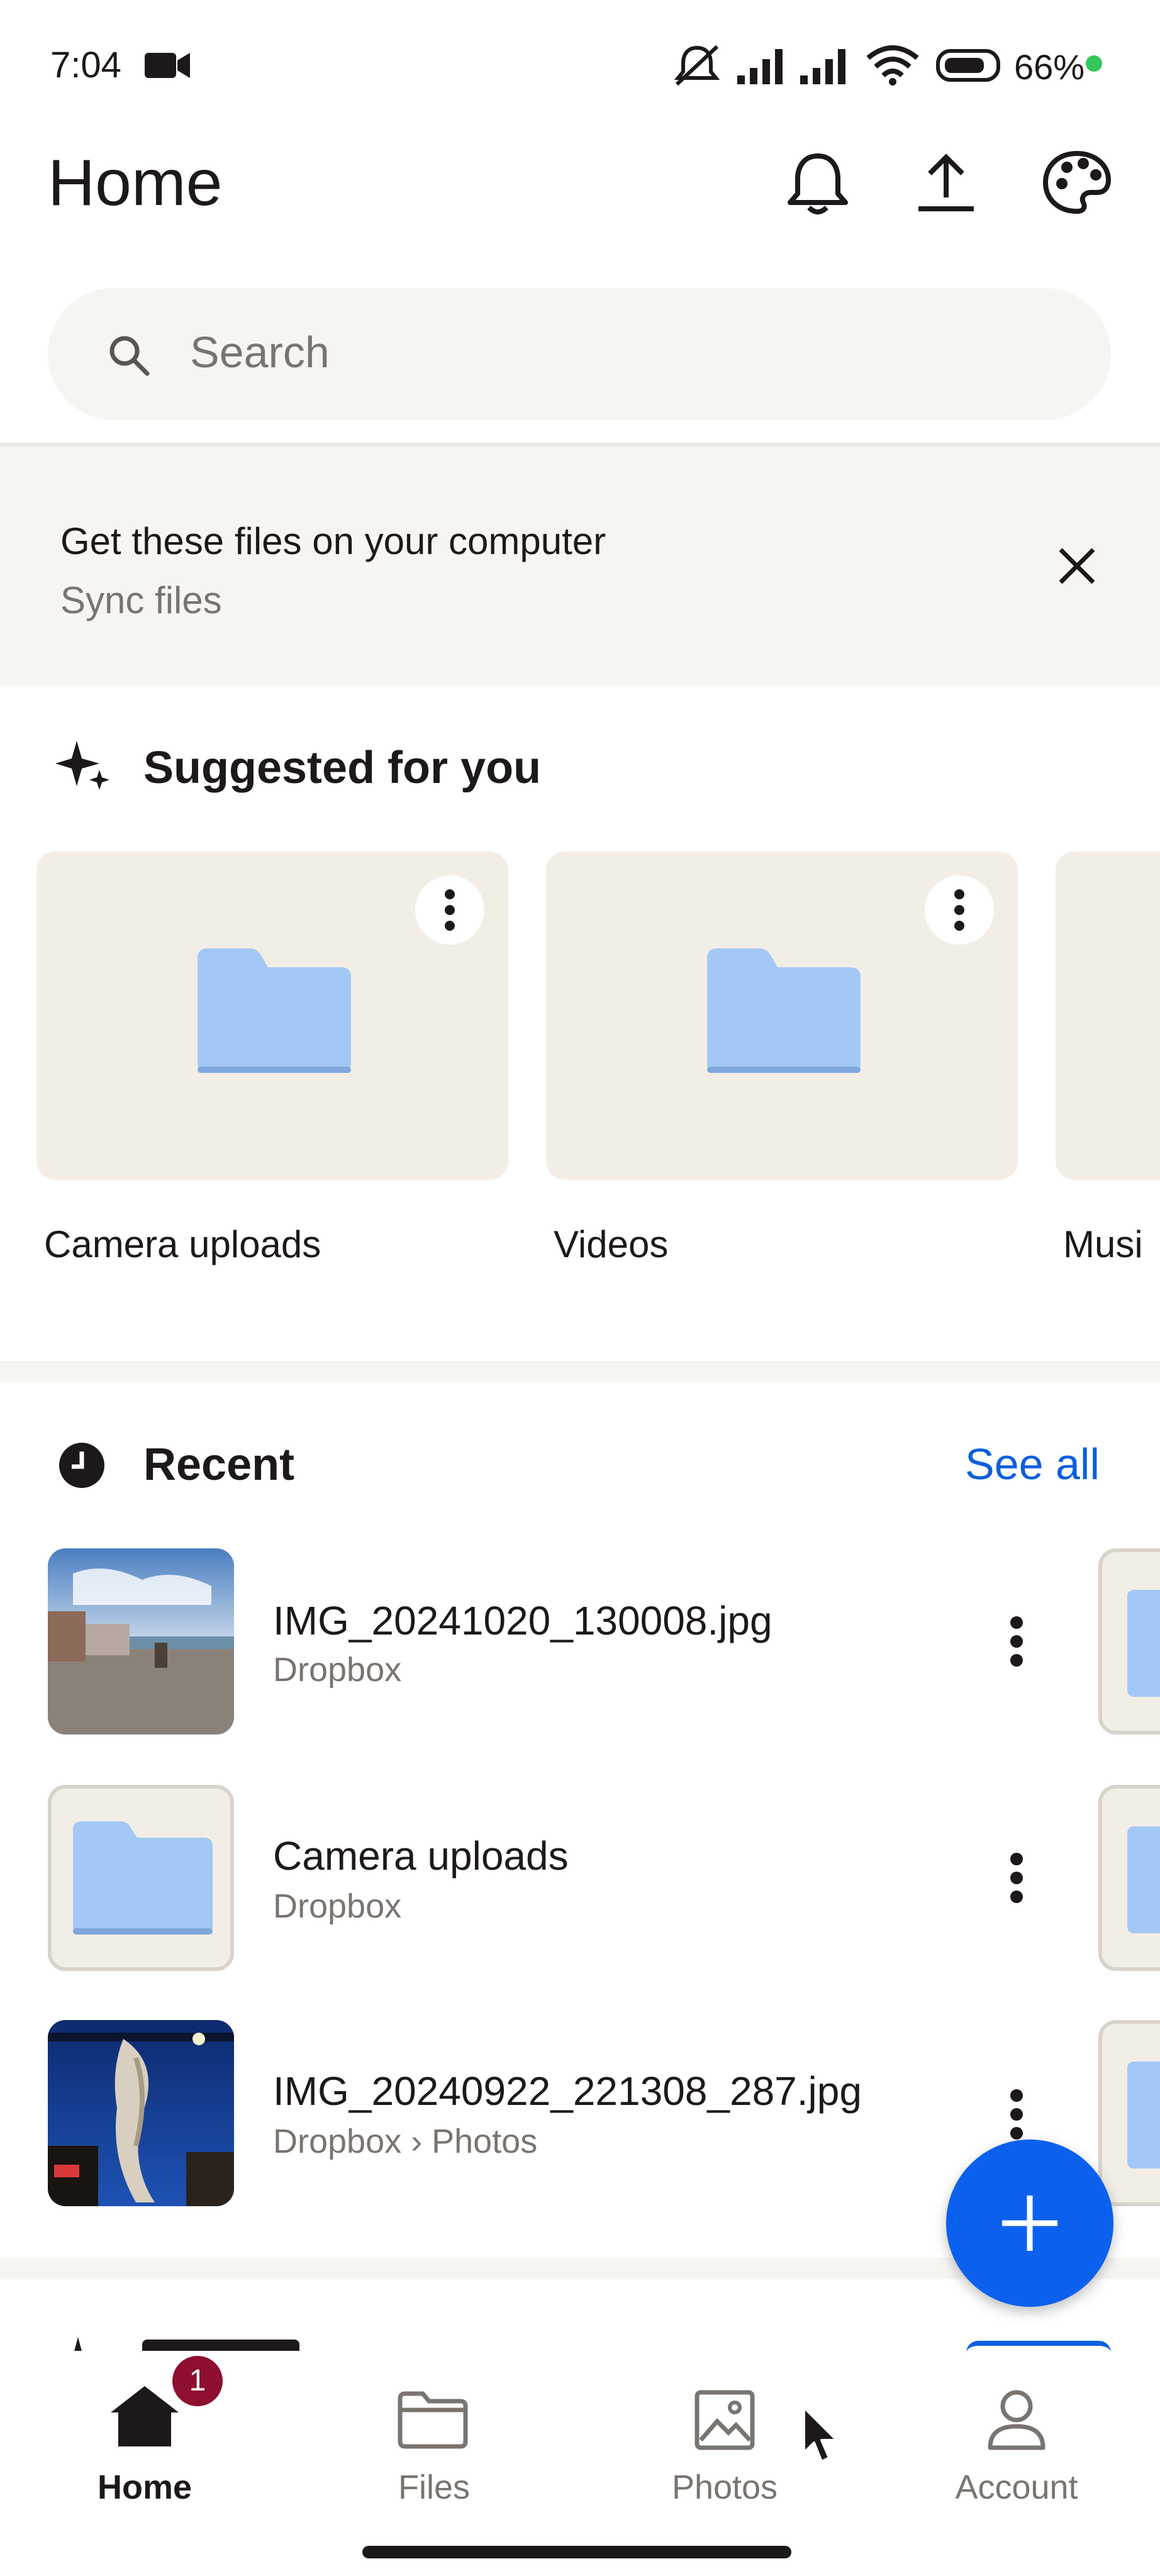 Image resolution: width=1160 pixels, height=2576 pixels. I want to click on search-input: Search, so click(260, 352).